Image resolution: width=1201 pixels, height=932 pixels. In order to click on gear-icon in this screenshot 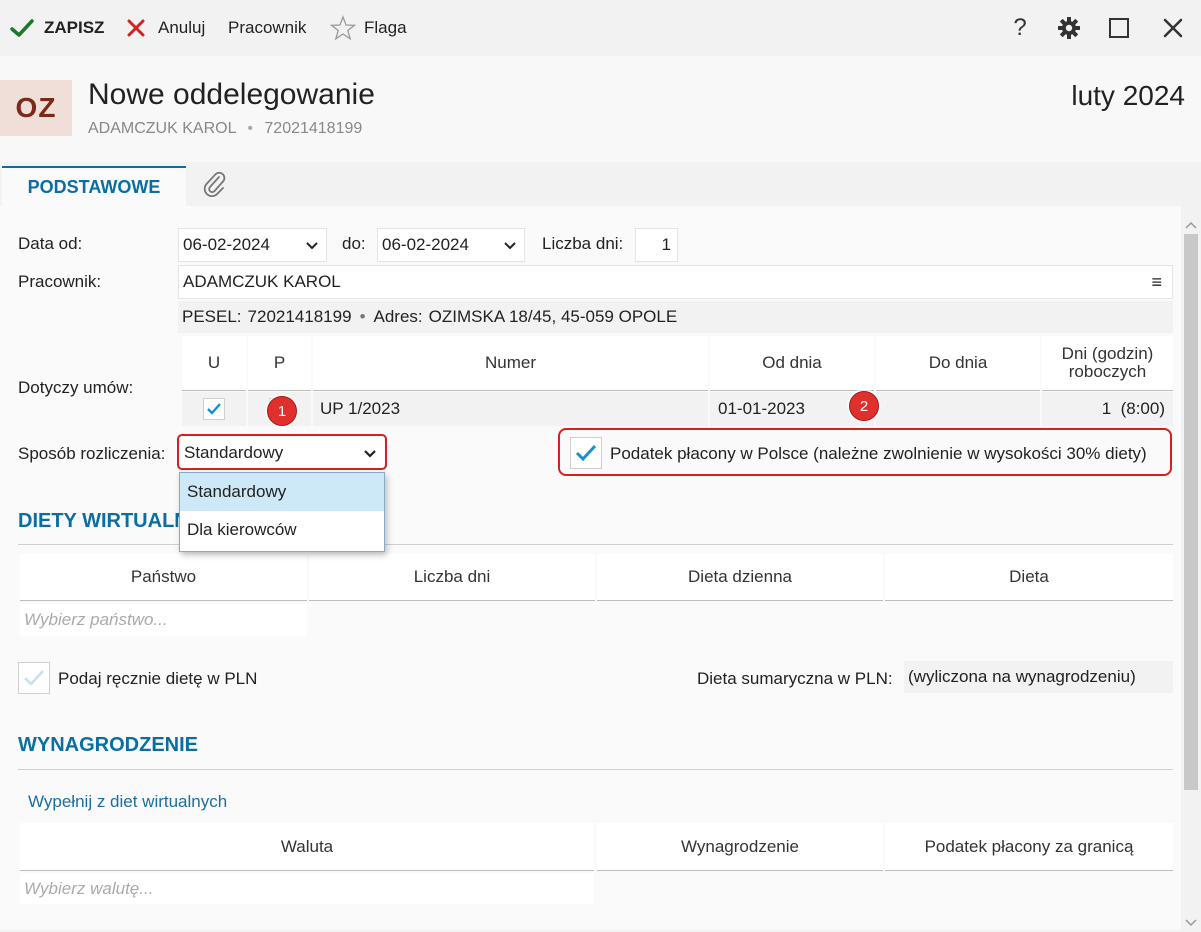, I will do `click(1069, 28)`.